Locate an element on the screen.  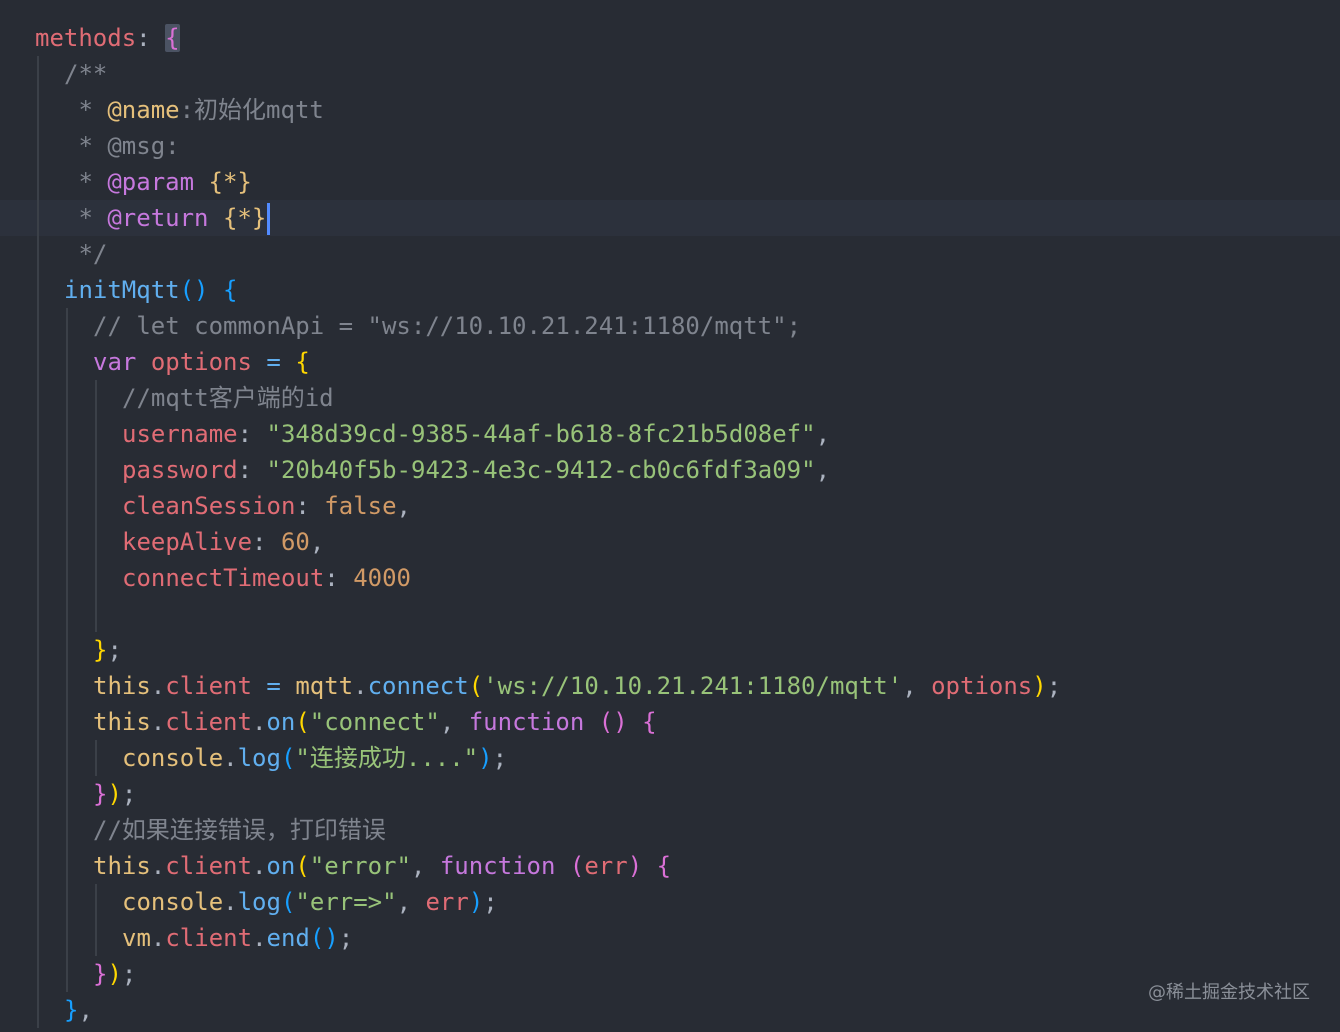
code-line: console.log("连接成功...."); is located at coordinates (670, 758).